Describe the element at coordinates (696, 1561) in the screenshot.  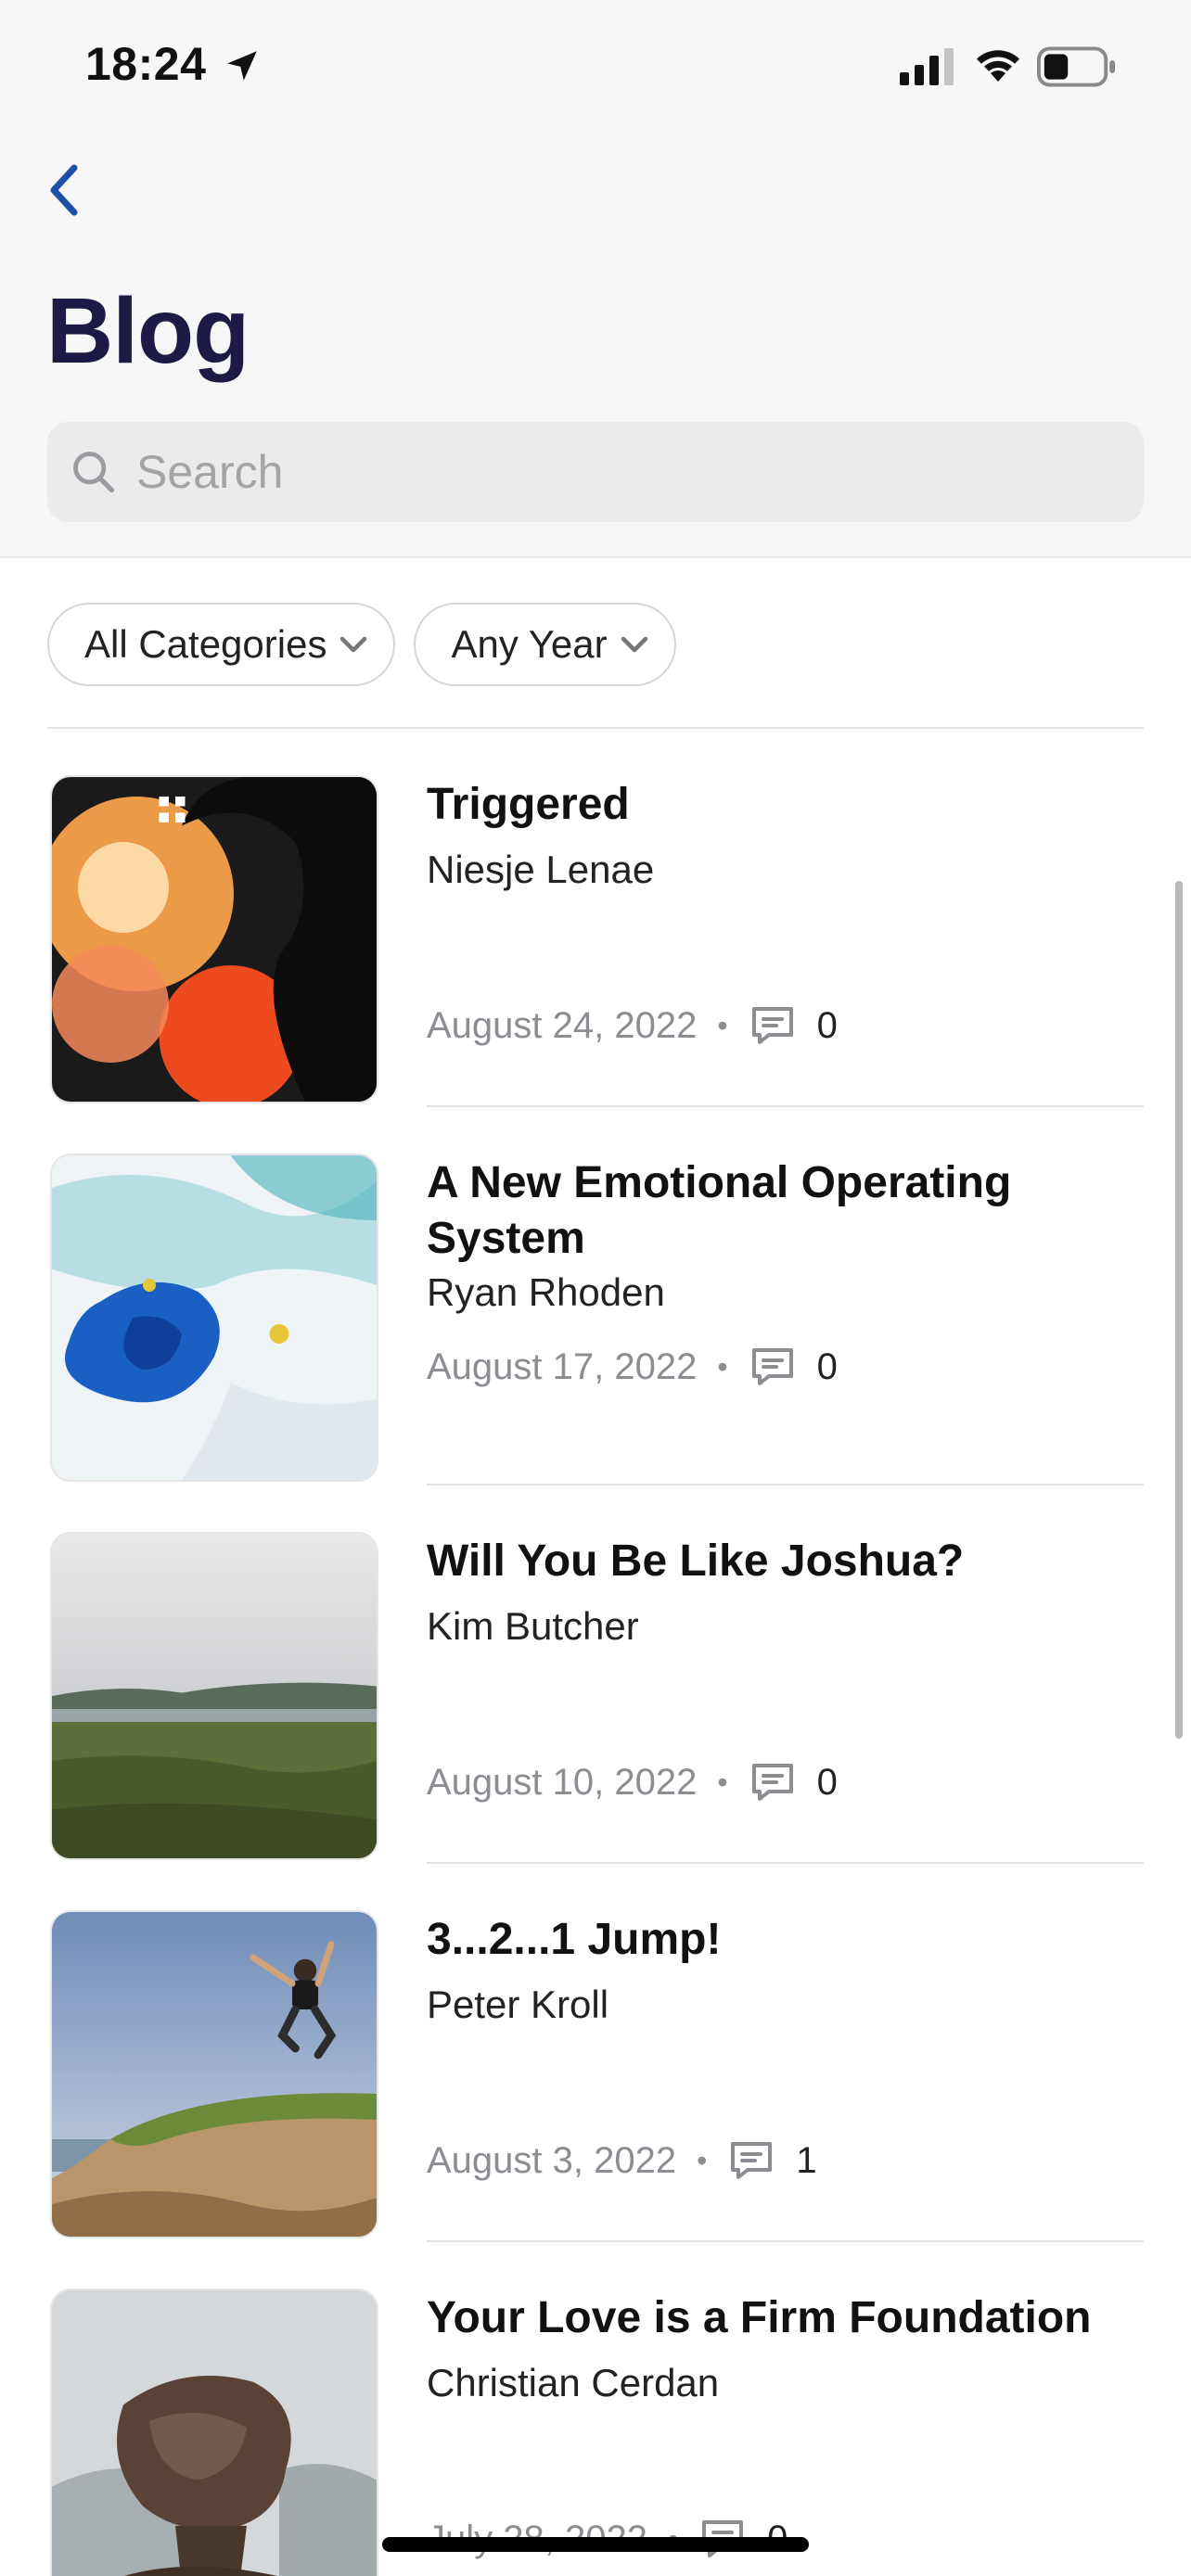
I see `post-title: Will You Be Like Joshua?` at that location.